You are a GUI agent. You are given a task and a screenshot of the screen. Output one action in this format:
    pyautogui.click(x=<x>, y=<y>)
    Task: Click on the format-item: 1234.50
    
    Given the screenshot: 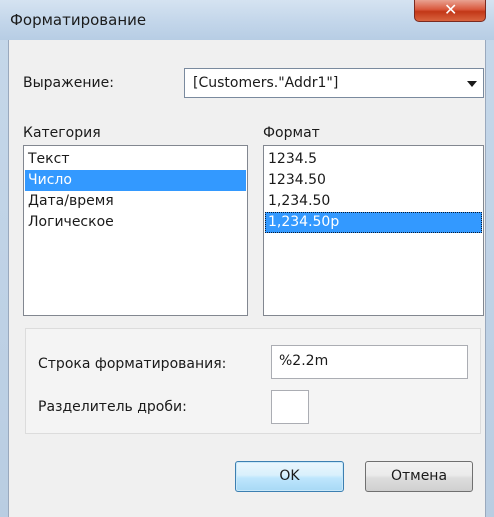 What is the action you would take?
    pyautogui.click(x=373, y=180)
    